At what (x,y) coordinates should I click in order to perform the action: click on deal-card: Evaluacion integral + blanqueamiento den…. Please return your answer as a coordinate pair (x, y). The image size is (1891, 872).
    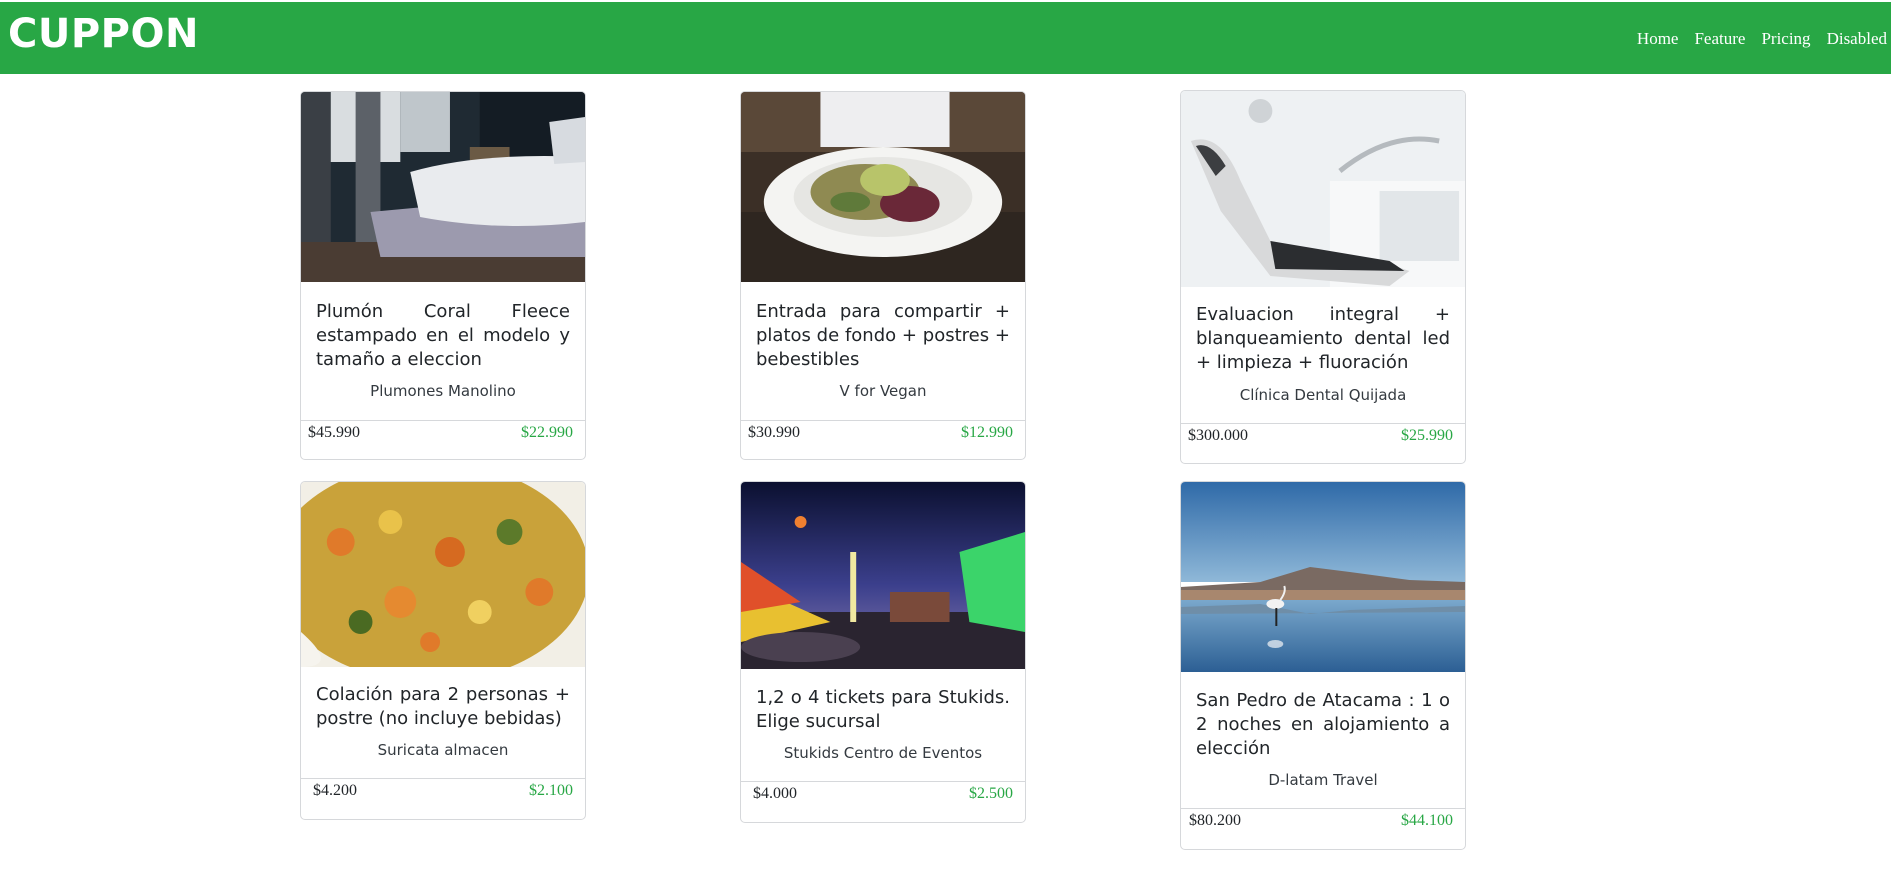
    Looking at the image, I should click on (1323, 277).